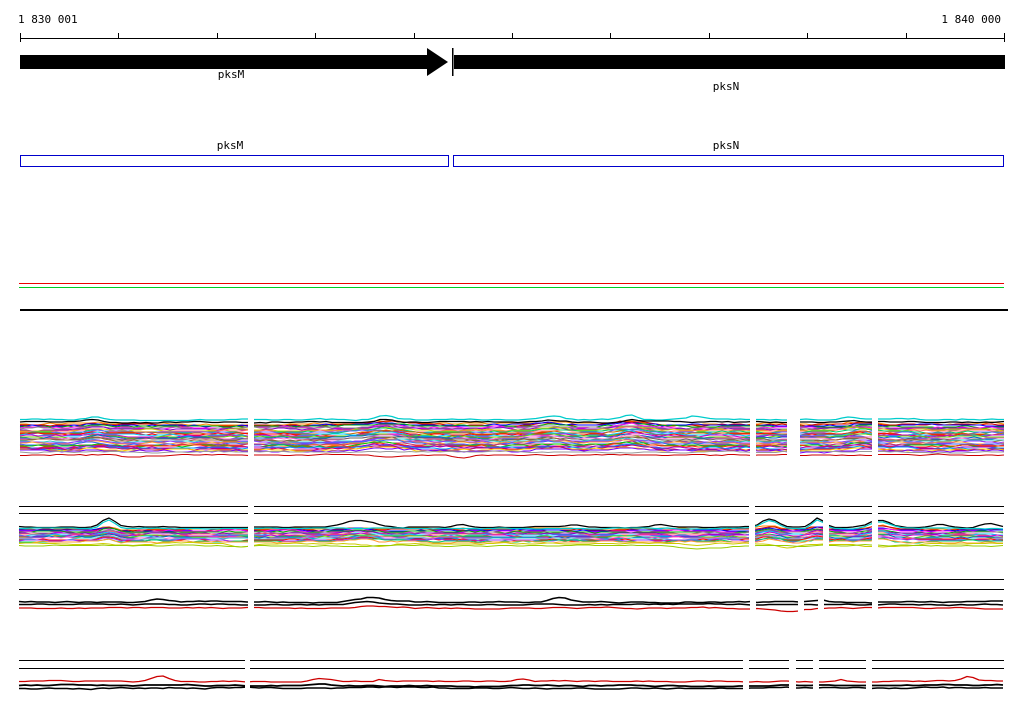 The image size is (1024, 714). What do you see at coordinates (728, 62) in the screenshot?
I see `gene-arrow-pksN` at bounding box center [728, 62].